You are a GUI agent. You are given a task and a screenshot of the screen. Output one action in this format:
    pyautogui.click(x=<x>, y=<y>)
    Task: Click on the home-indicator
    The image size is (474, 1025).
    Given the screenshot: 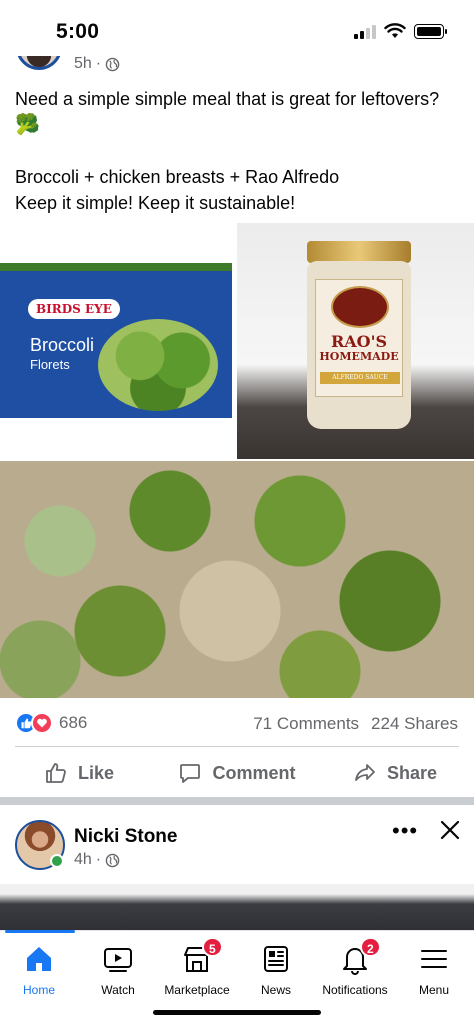 What is the action you would take?
    pyautogui.click(x=237, y=1012)
    